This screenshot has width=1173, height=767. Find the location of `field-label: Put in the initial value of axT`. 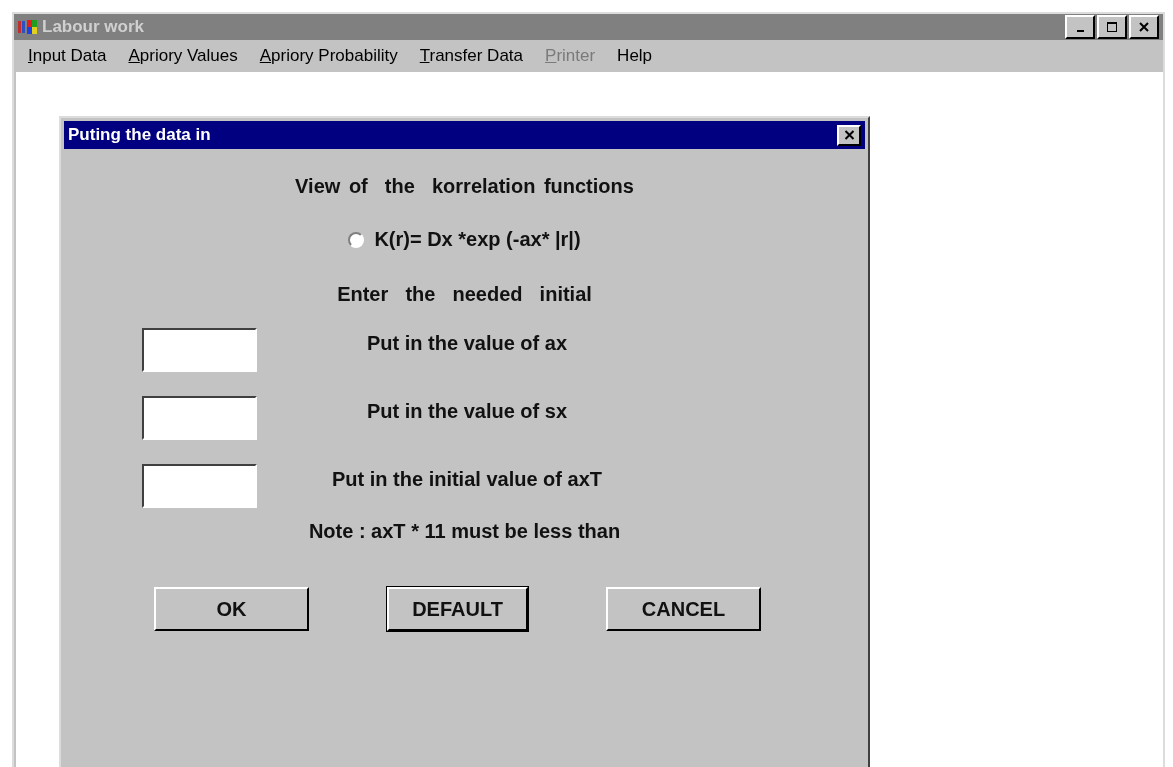

field-label: Put in the initial value of axT is located at coordinates (466, 479).